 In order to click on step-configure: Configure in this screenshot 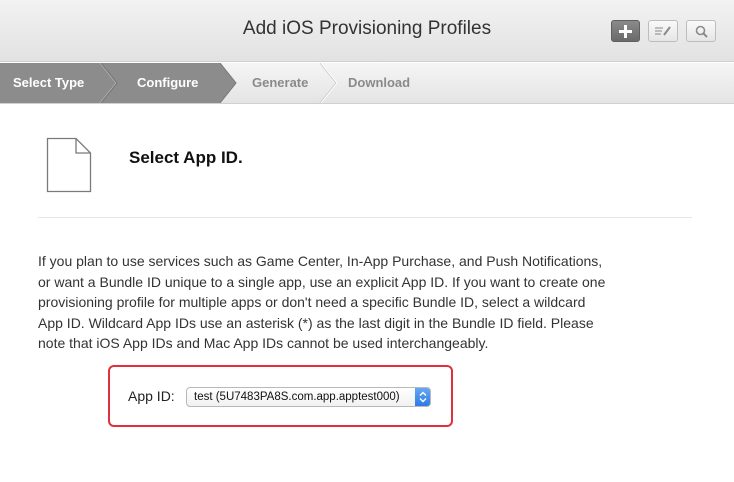, I will do `click(168, 82)`.